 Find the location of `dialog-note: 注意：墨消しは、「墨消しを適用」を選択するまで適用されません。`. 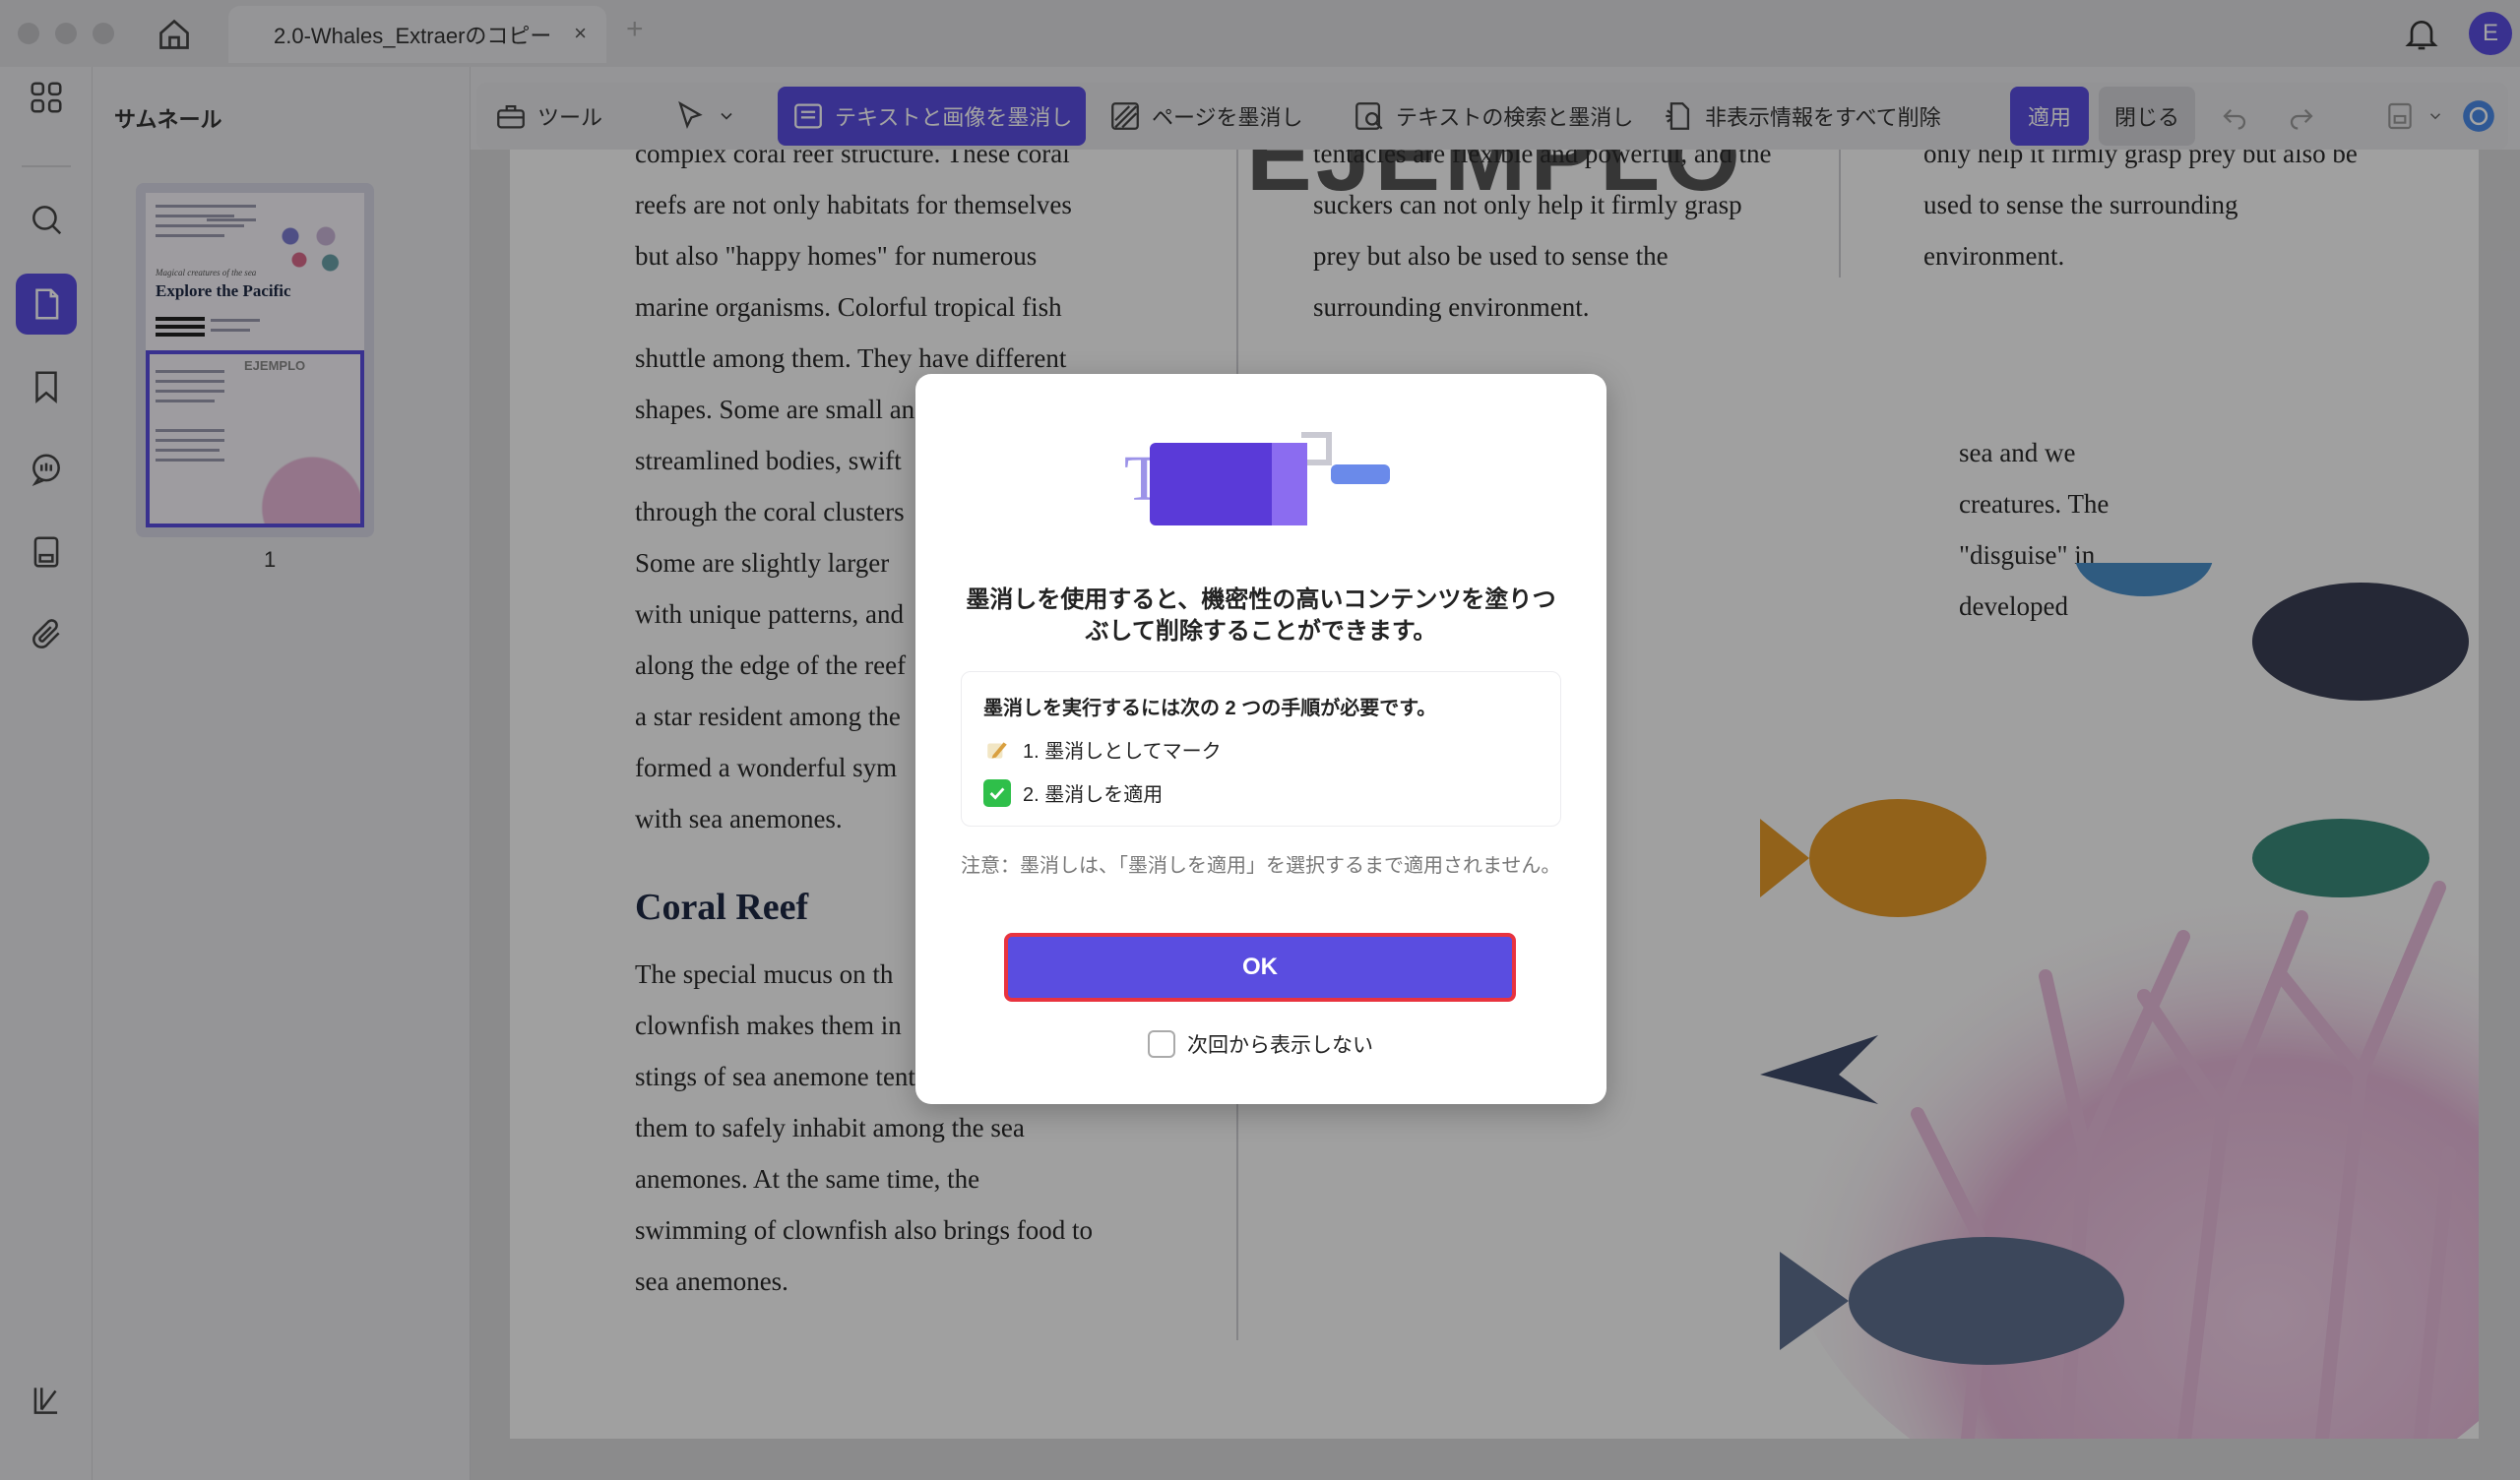

dialog-note: 注意：墨消しは、「墨消しを適用」を選択するまで適用されません。 is located at coordinates (1261, 866).